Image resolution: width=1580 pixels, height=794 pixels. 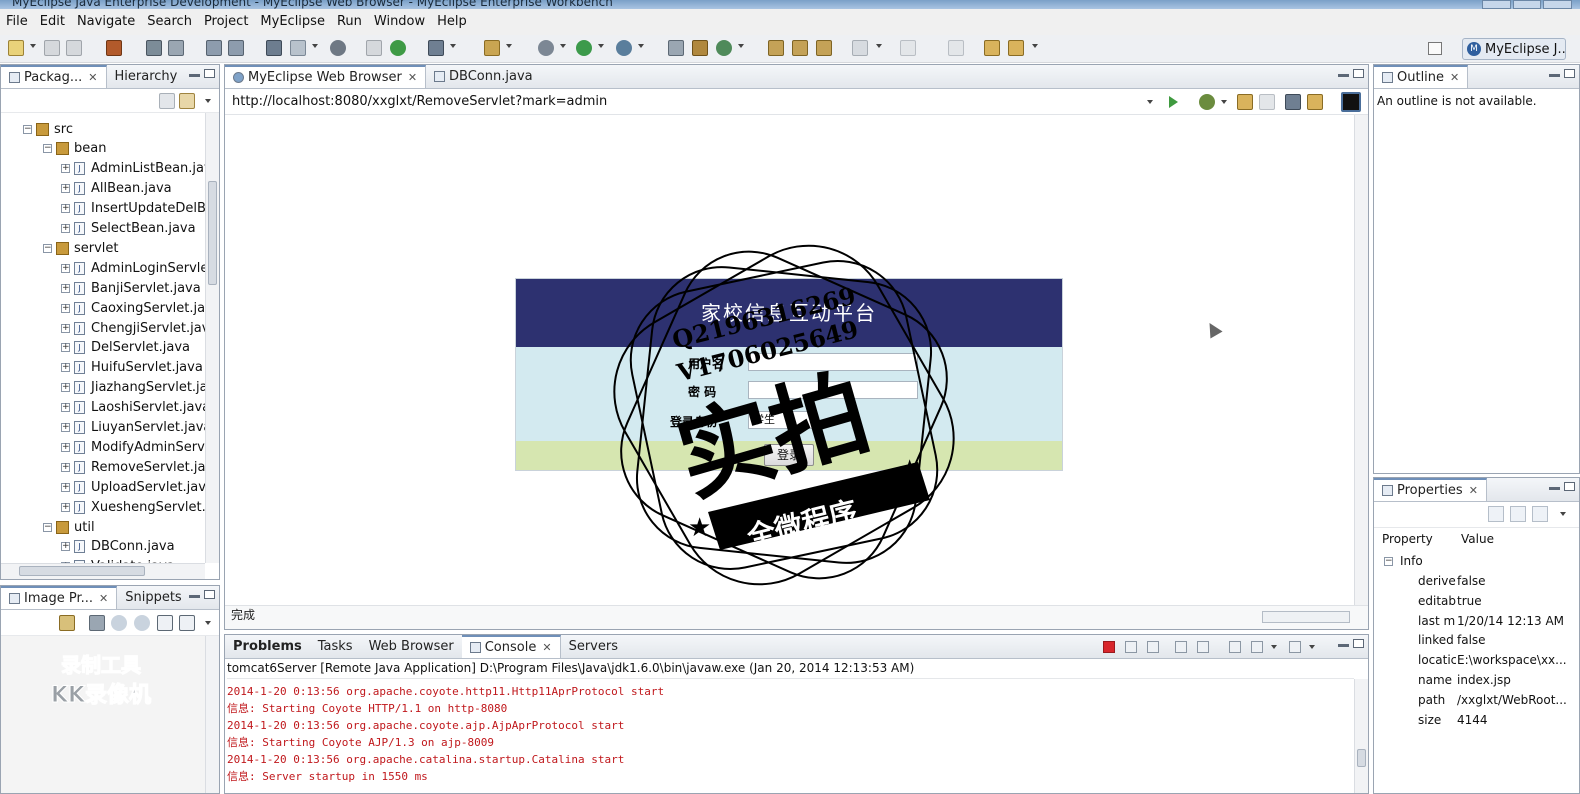 I want to click on deploy-icon, so click(x=176, y=48).